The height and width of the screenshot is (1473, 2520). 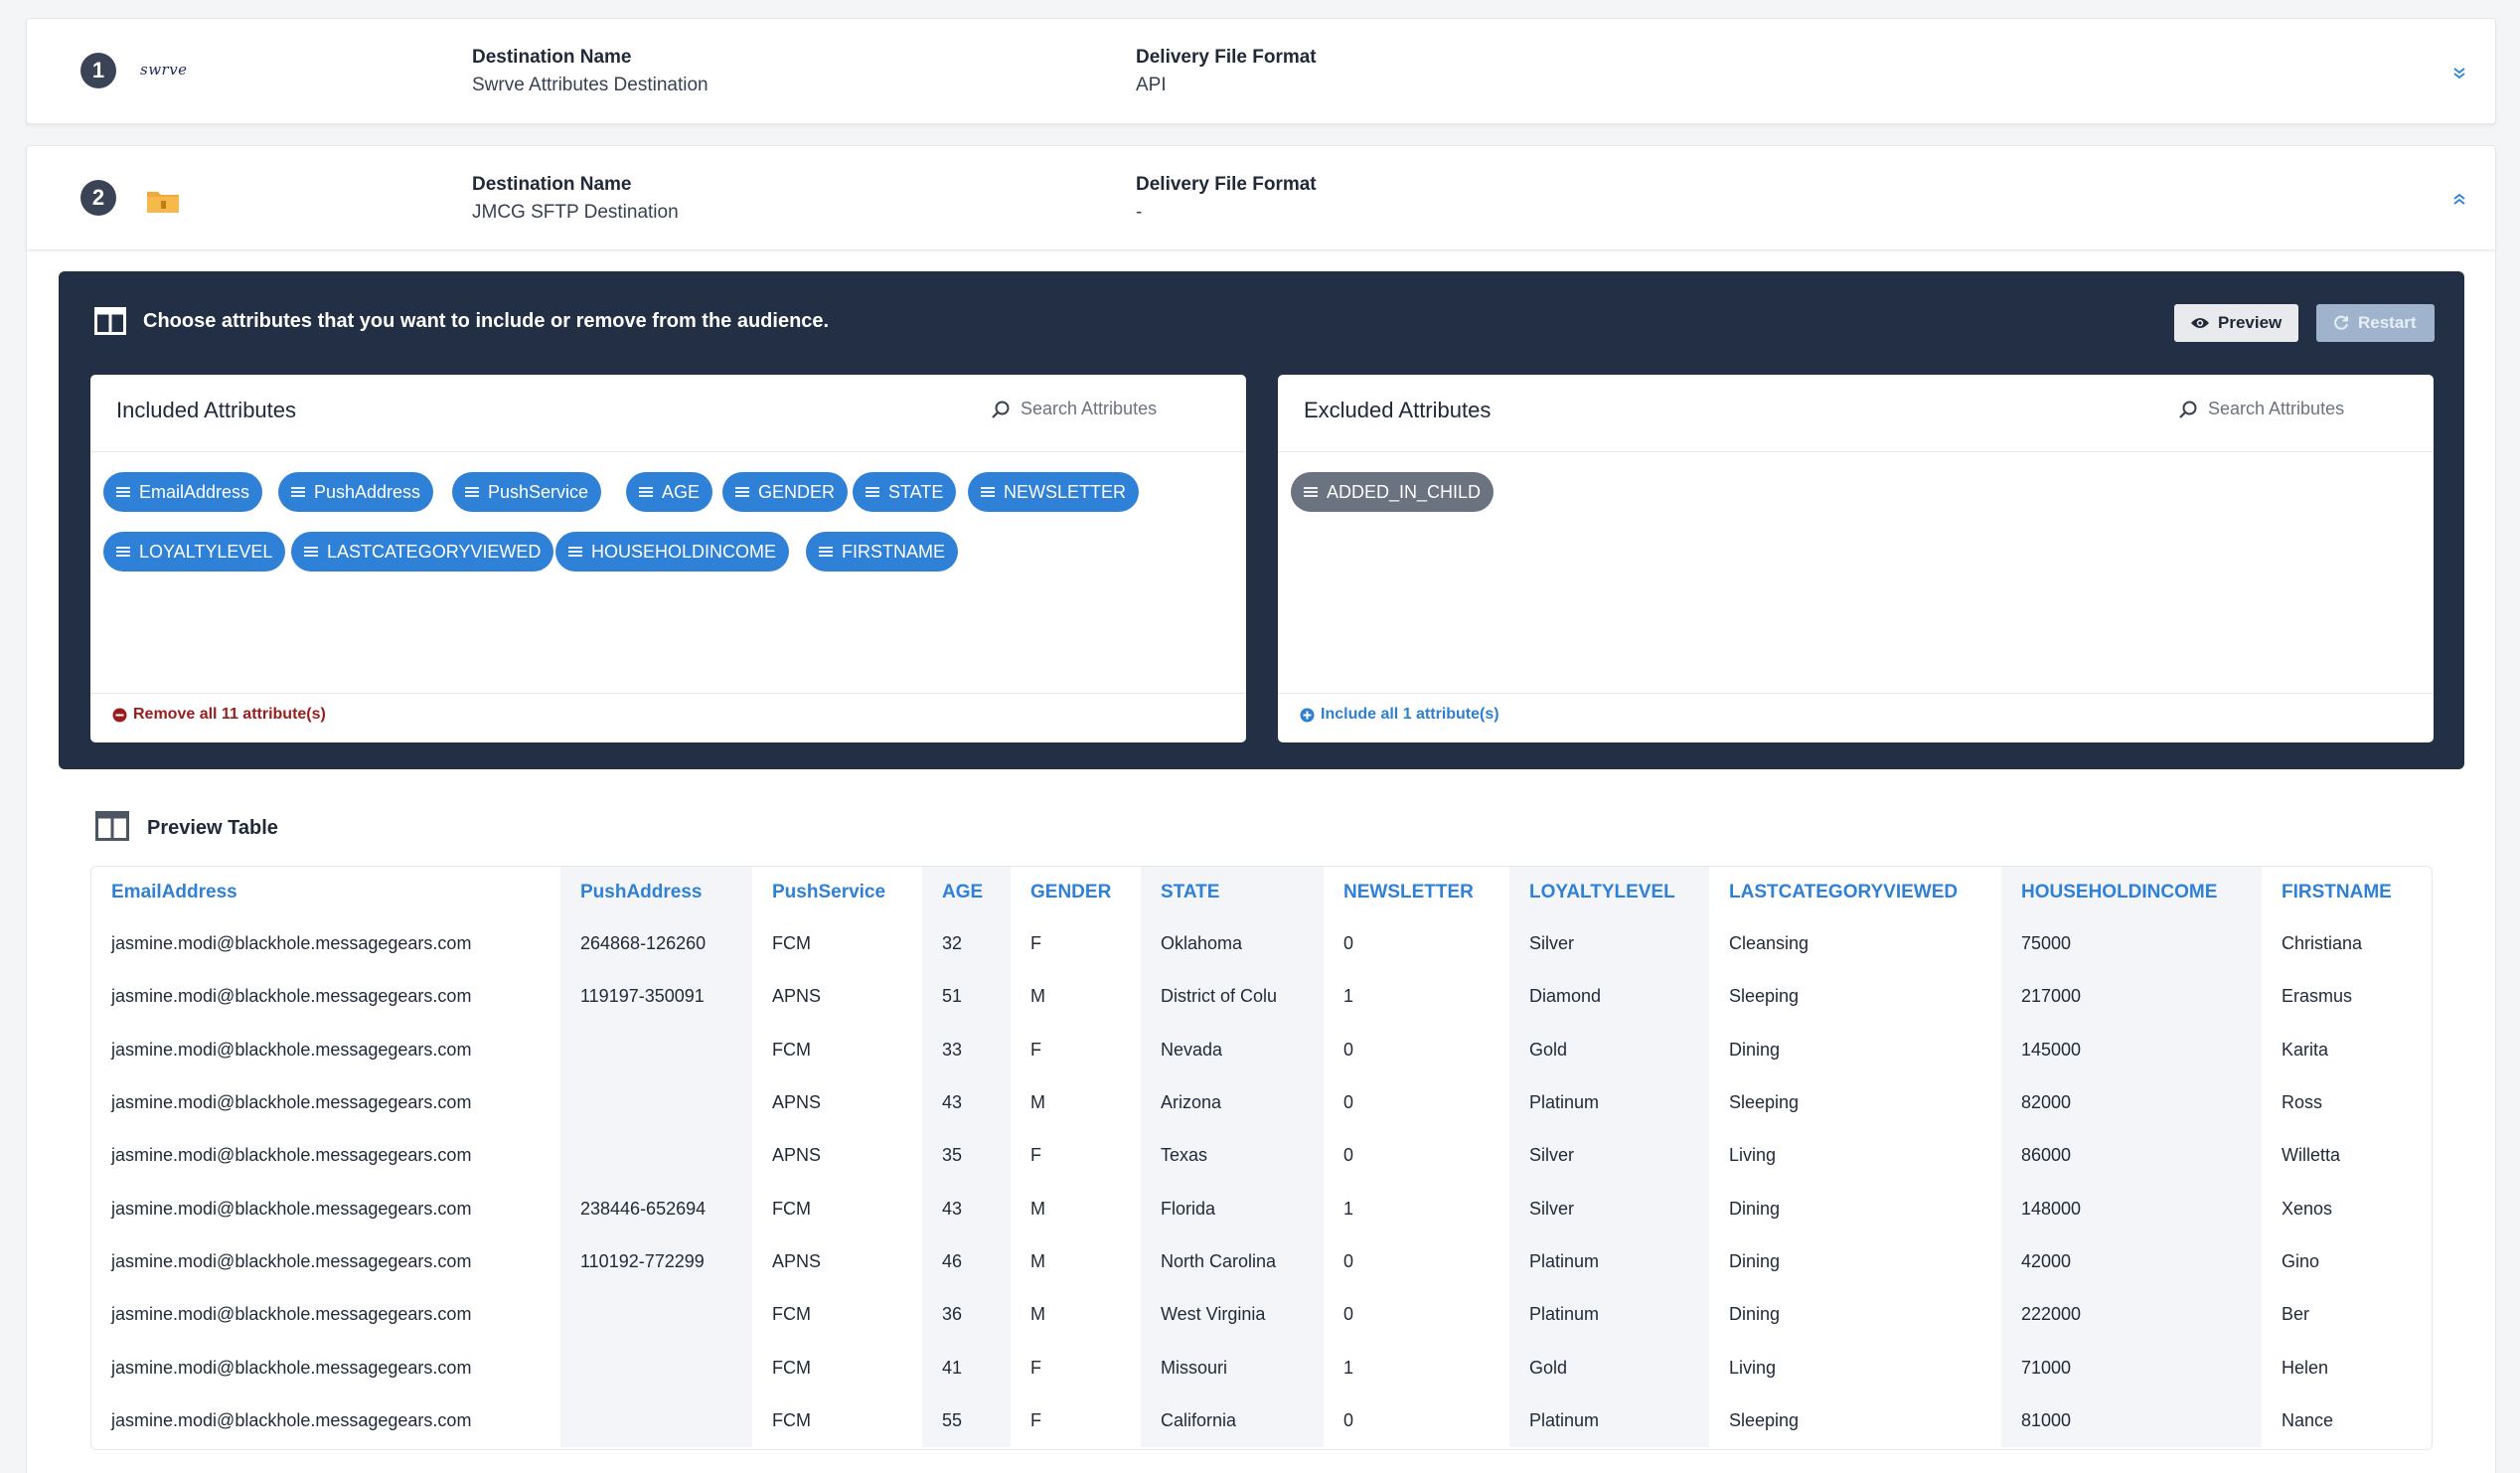 I want to click on column-header: GENDER, so click(x=1076, y=892).